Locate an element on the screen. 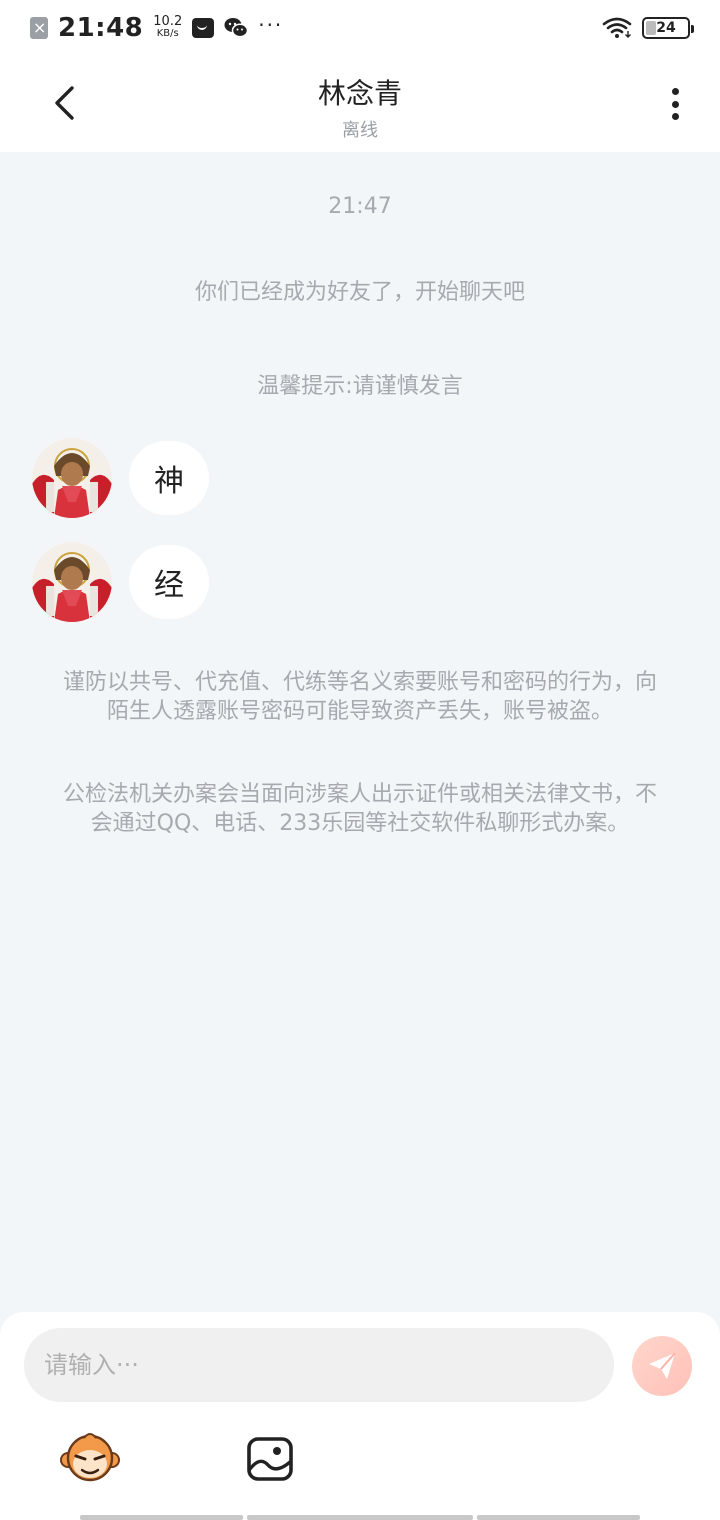 The height and width of the screenshot is (1520, 720). status-left: 21:48 10.2 KB/s ··· is located at coordinates (156, 28).